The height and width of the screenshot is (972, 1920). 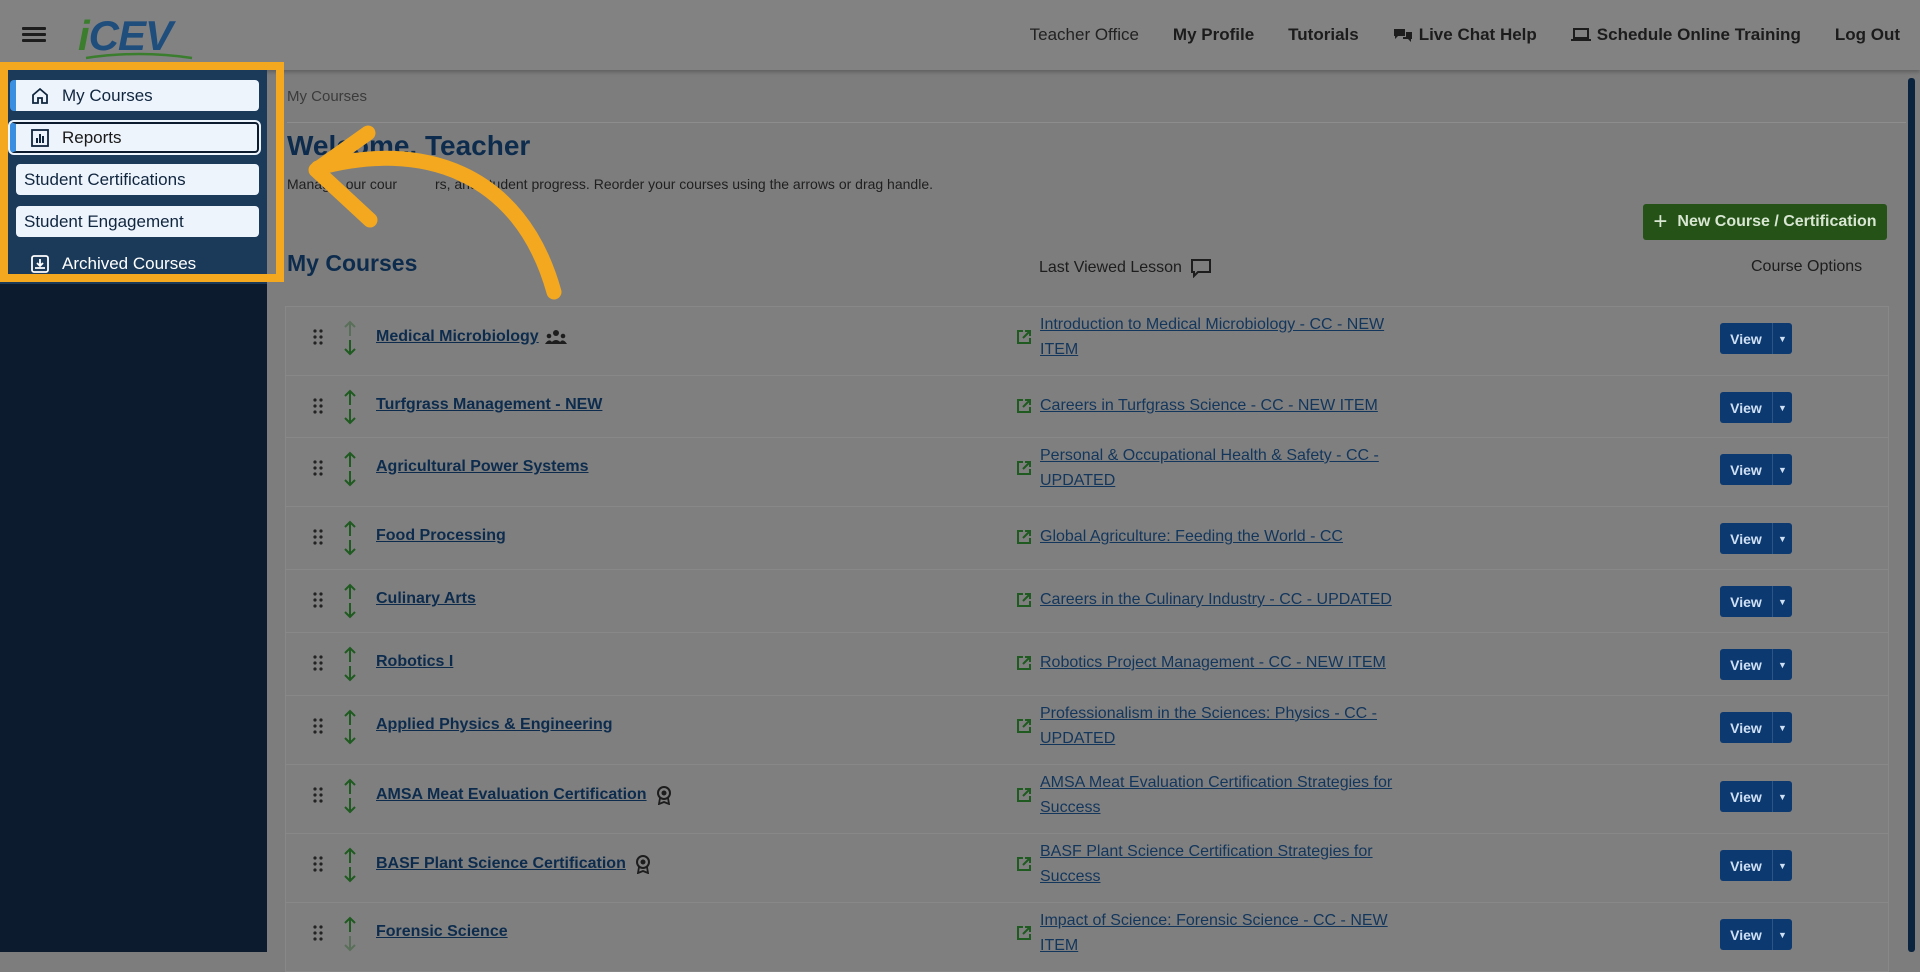 I want to click on course-name-link: Applied Physics & Engineering, so click(x=494, y=725).